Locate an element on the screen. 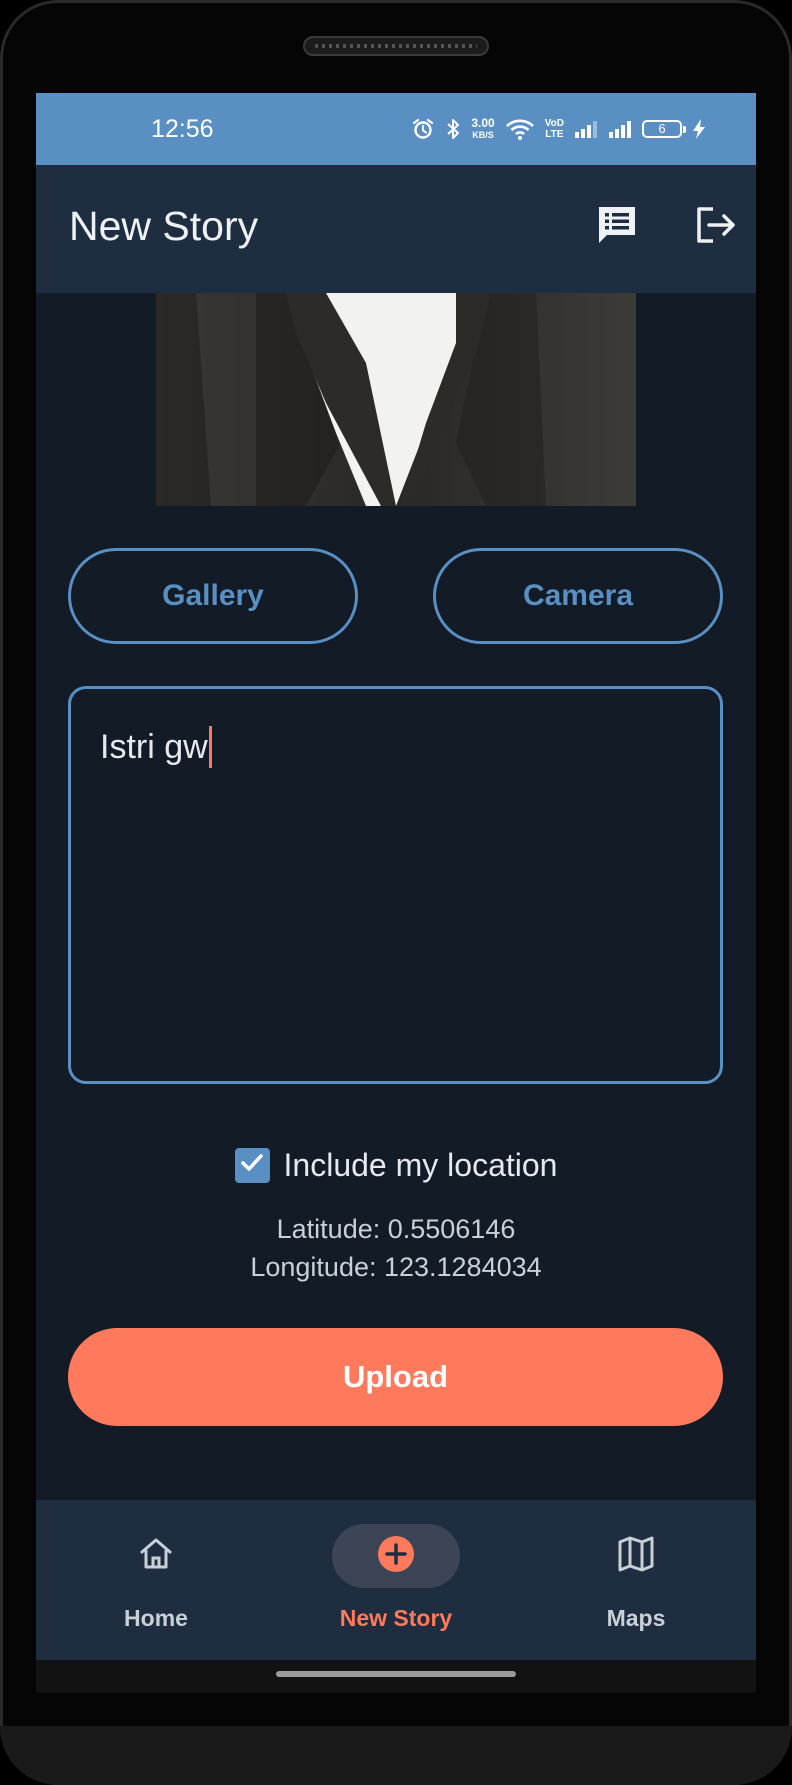 This screenshot has height=1785, width=792. nav-item-new-story: New Story is located at coordinates (396, 1580).